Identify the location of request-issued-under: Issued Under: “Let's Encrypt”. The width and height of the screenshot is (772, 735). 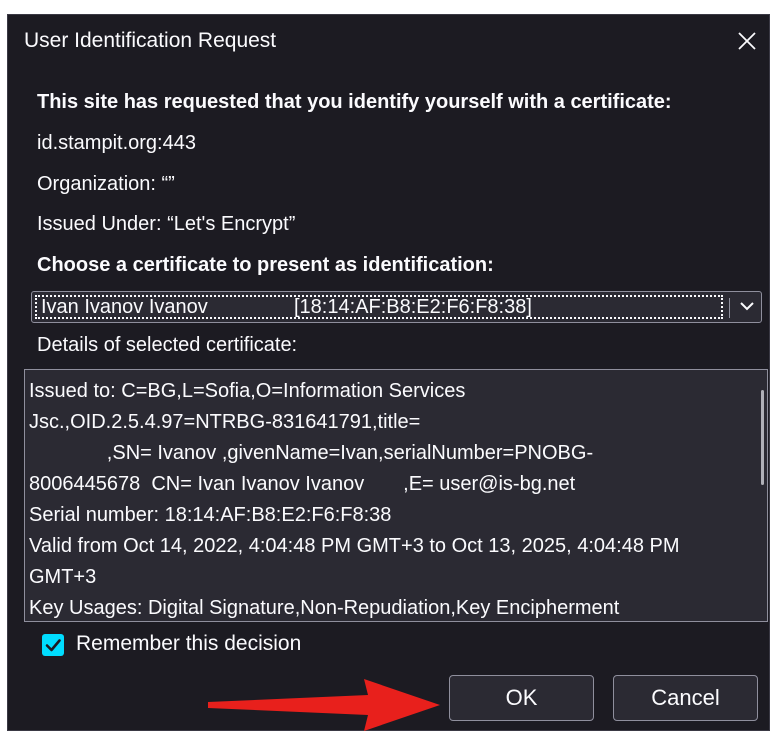
(166, 224).